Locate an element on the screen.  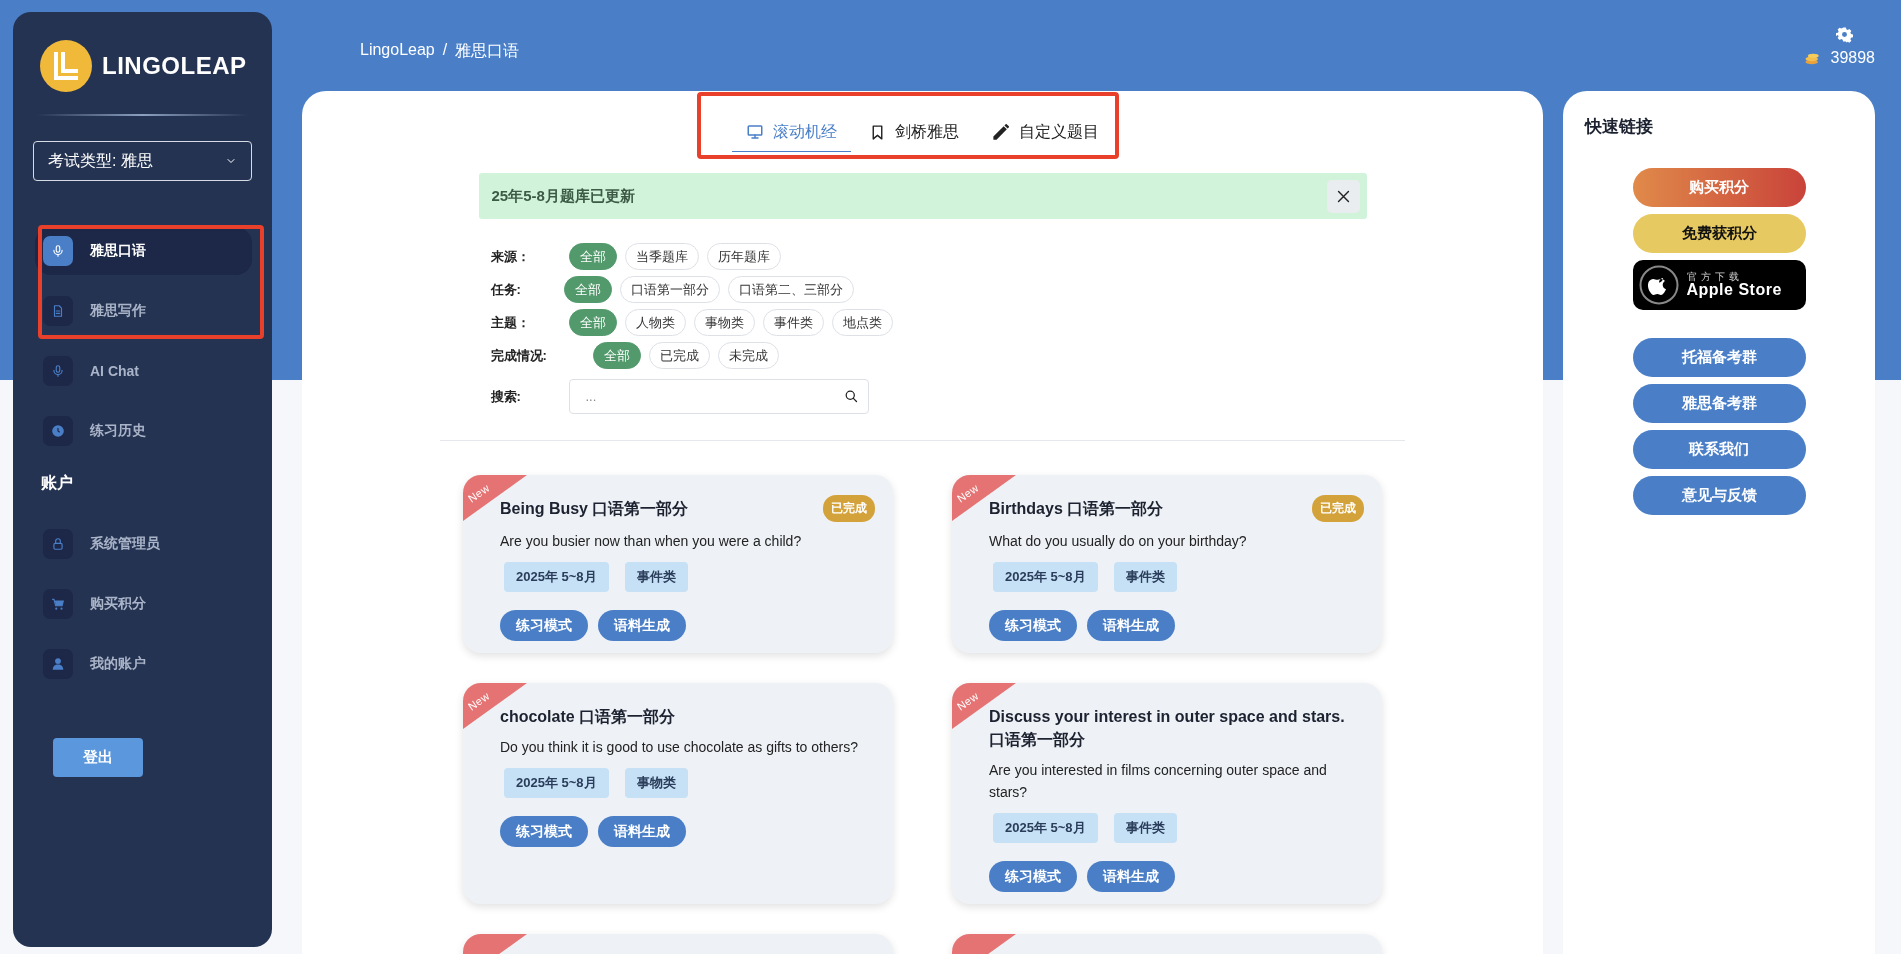
nav-item: 系统管理员 is located at coordinates (143, 544).